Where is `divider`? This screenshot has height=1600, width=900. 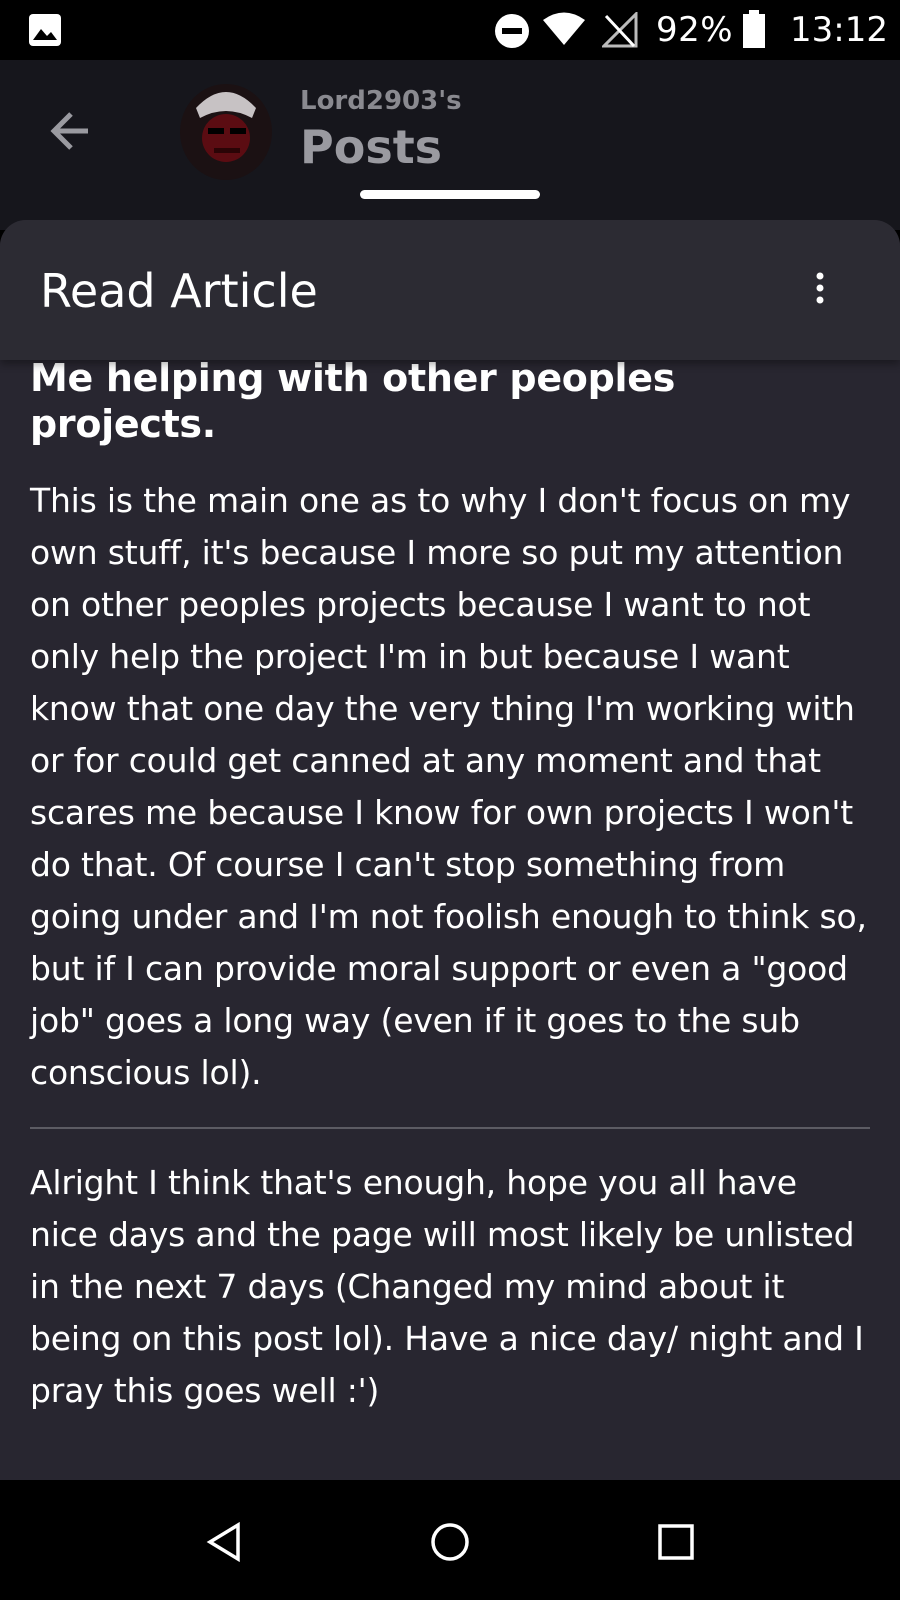 divider is located at coordinates (450, 1128).